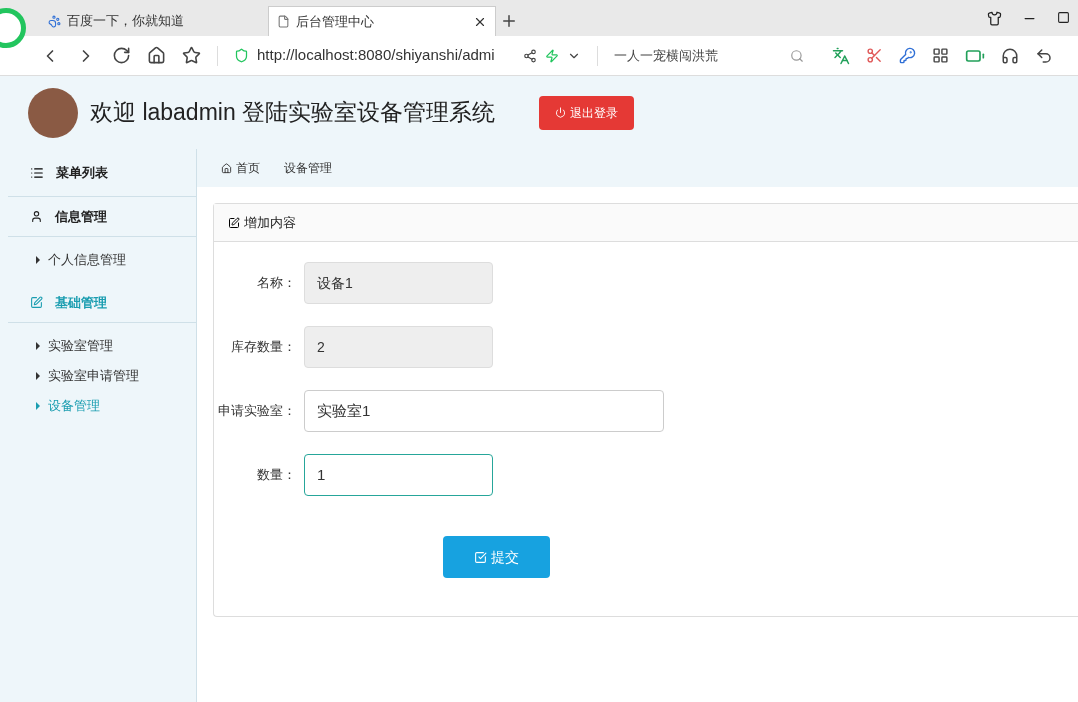  I want to click on list-icon, so click(37, 172).